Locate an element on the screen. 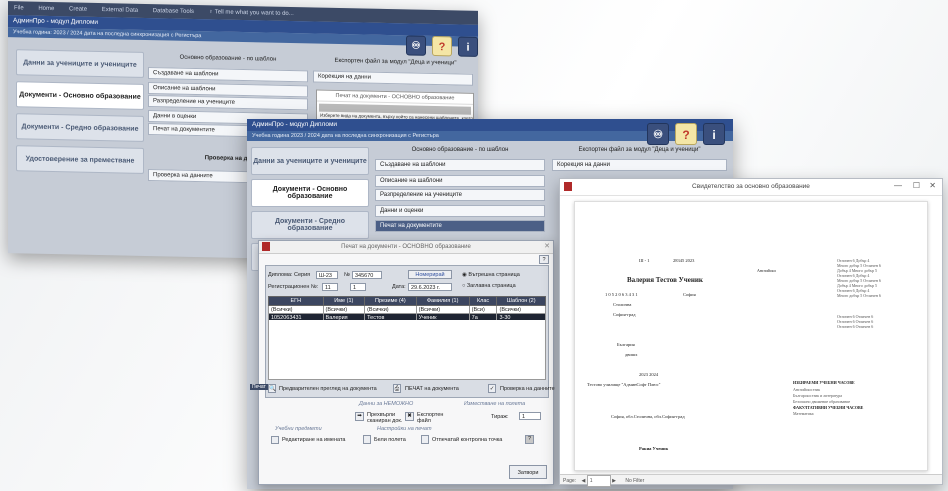  preview-title: Свидетелство за основно образование is located at coordinates (751, 187).